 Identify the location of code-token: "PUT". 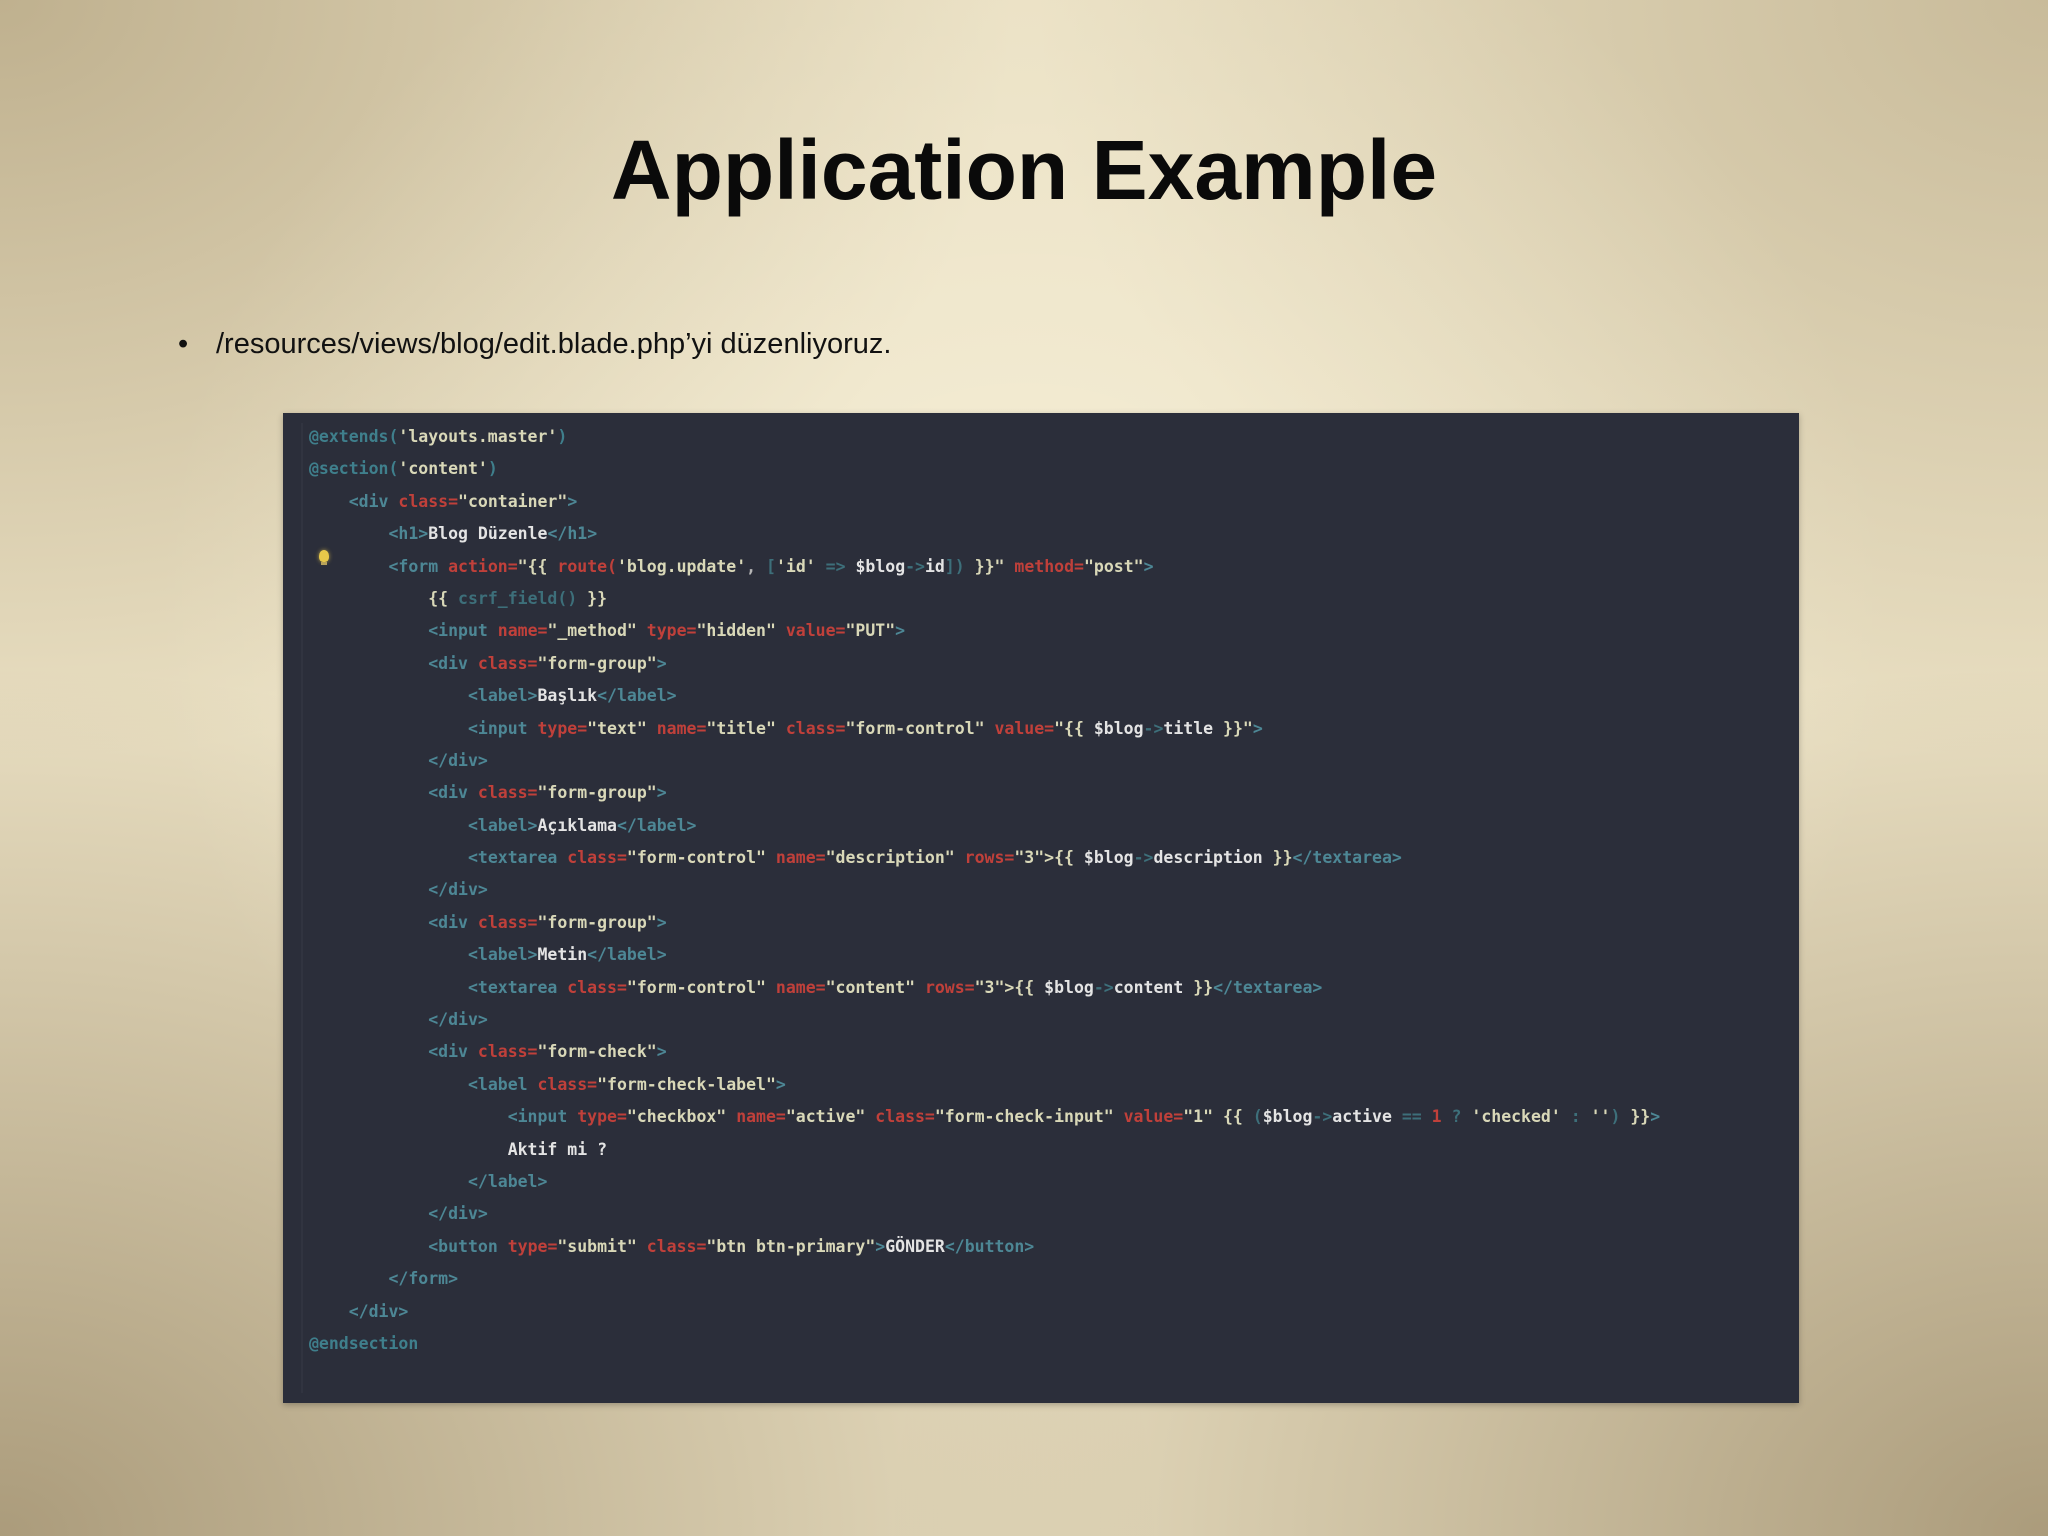
(870, 631).